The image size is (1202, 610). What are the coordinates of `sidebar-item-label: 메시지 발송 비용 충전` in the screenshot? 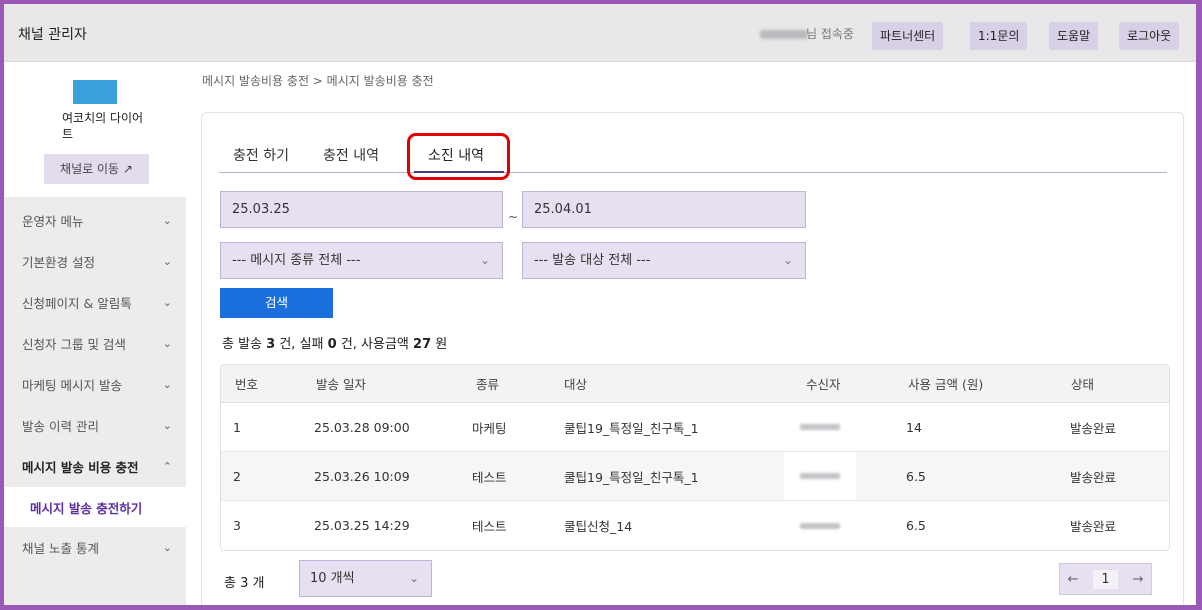 It's located at (80, 467).